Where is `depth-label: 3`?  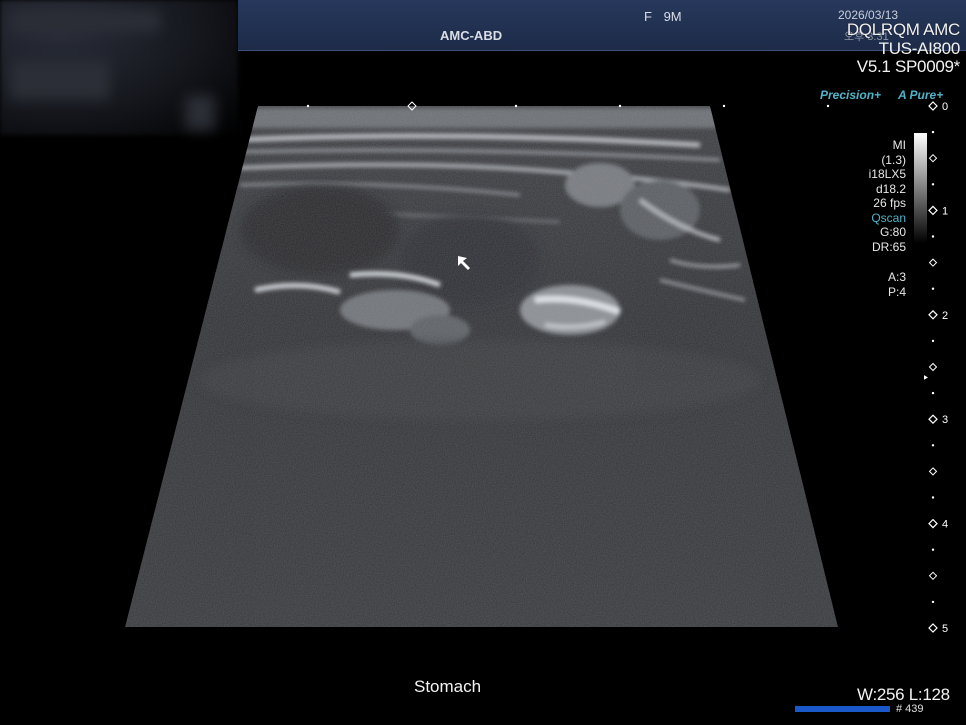 depth-label: 3 is located at coordinates (945, 420).